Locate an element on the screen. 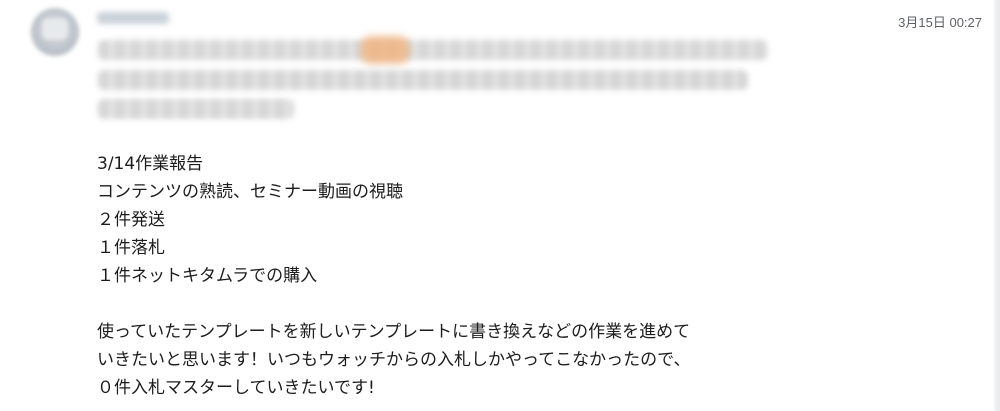  message-line: 使っていたテンプレートを新しいテンプレートに書き換えなどの作業を進めて is located at coordinates (394, 332).